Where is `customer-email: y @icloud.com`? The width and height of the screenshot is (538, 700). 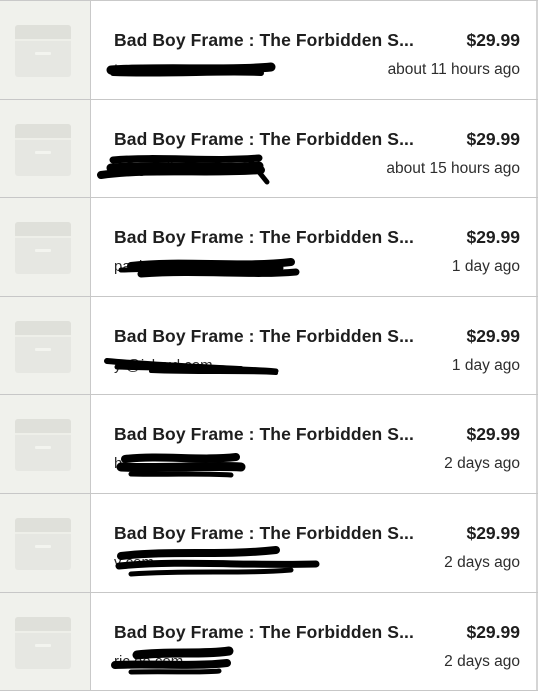 customer-email: y @icloud.com is located at coordinates (163, 365).